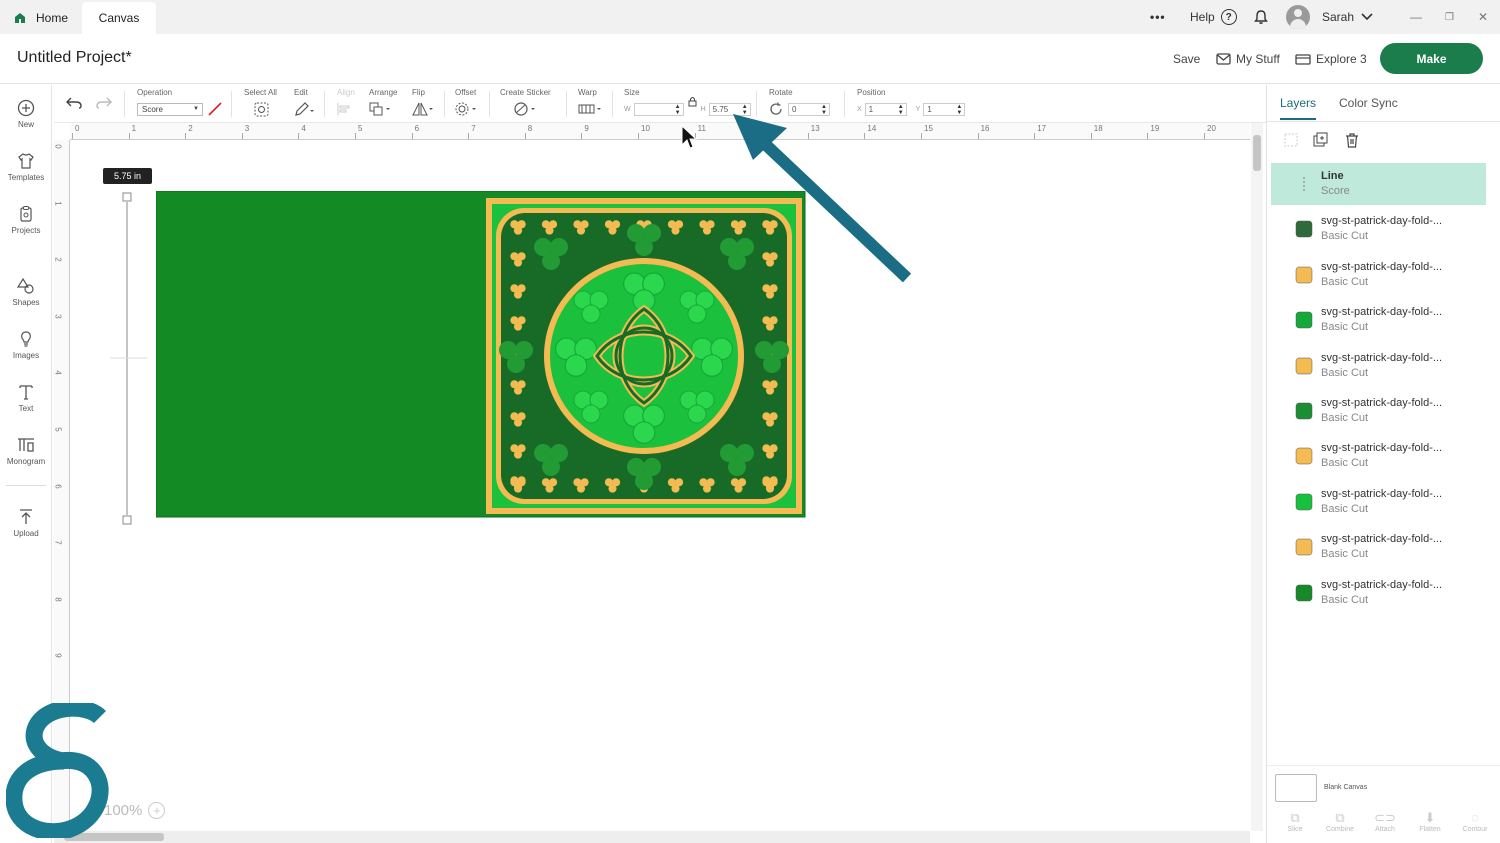 The width and height of the screenshot is (1500, 843). What do you see at coordinates (304, 109) in the screenshot?
I see `pencil-icon` at bounding box center [304, 109].